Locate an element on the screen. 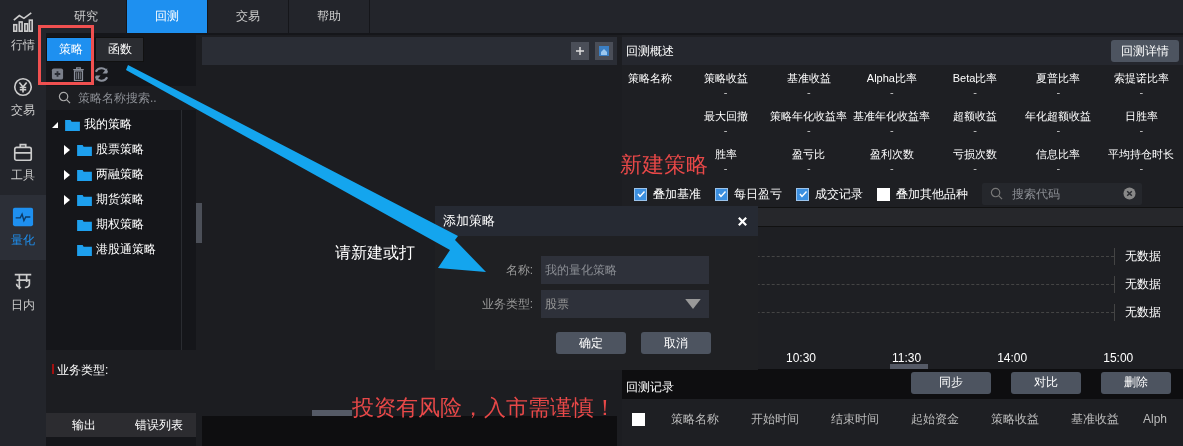 The image size is (1183, 446). search-field: 策略名称搜索.. is located at coordinates (121, 98).